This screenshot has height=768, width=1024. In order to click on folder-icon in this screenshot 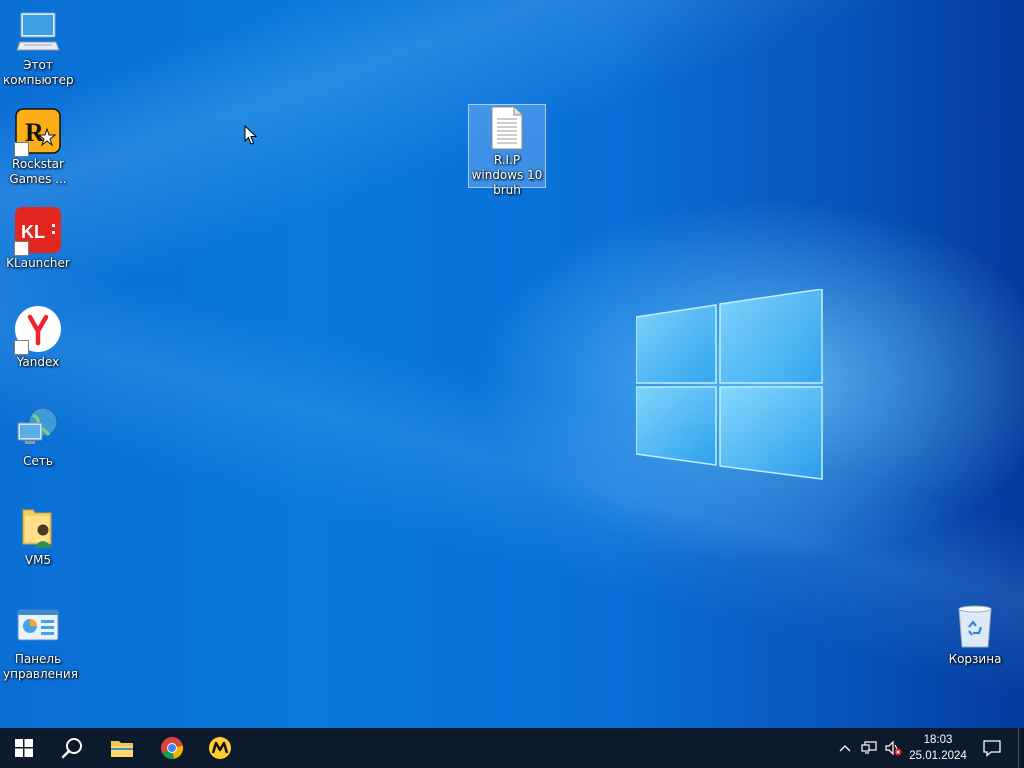, I will do `click(122, 749)`.